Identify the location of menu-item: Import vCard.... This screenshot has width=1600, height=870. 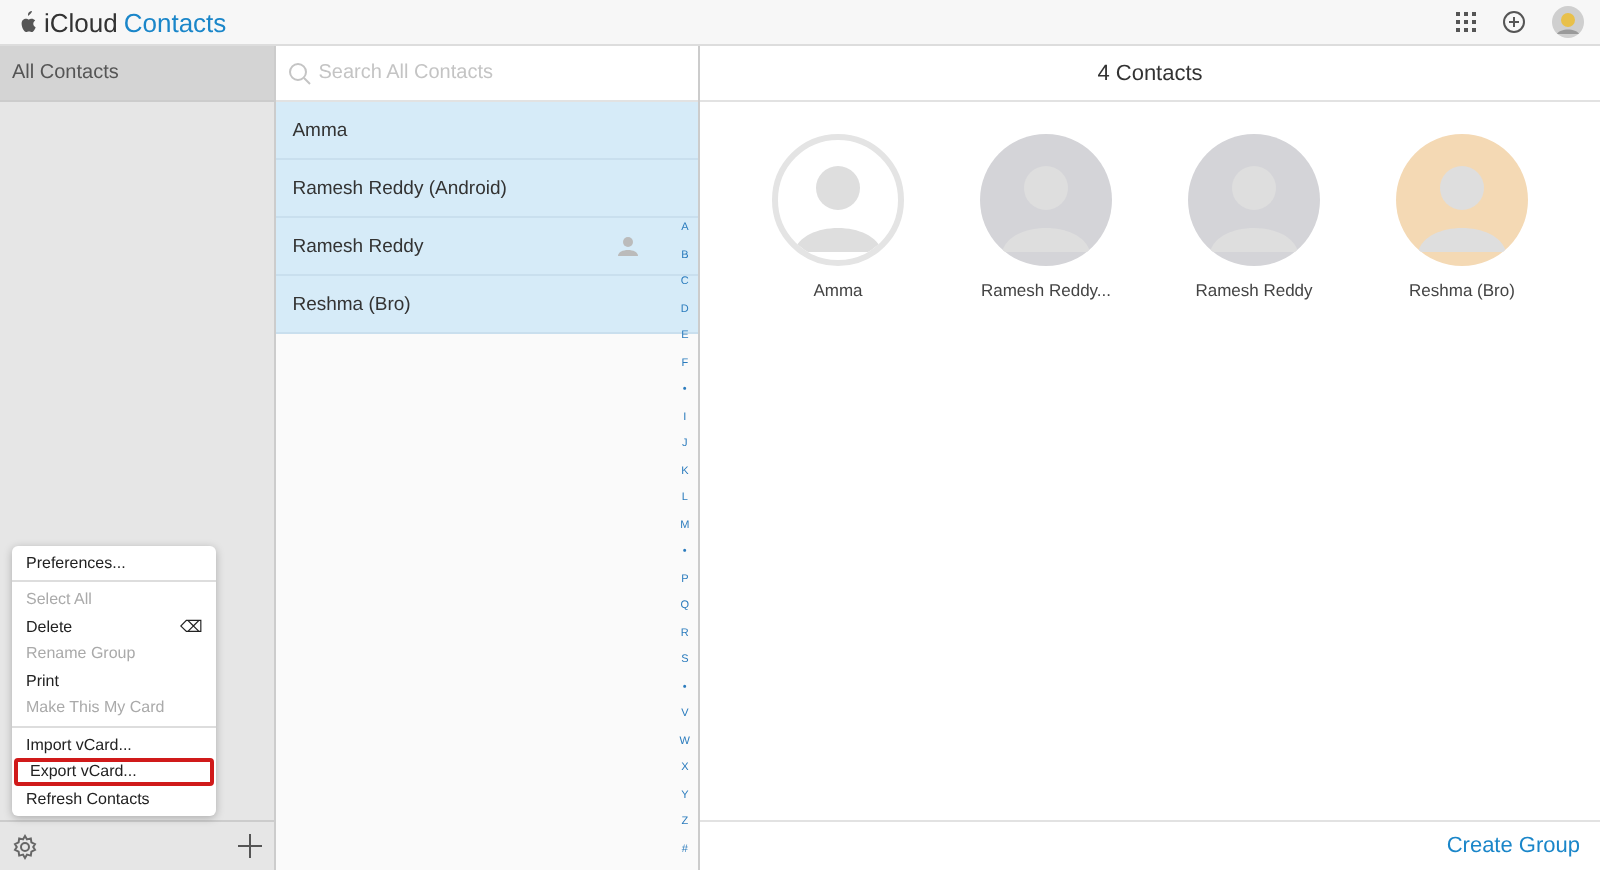
(114, 744).